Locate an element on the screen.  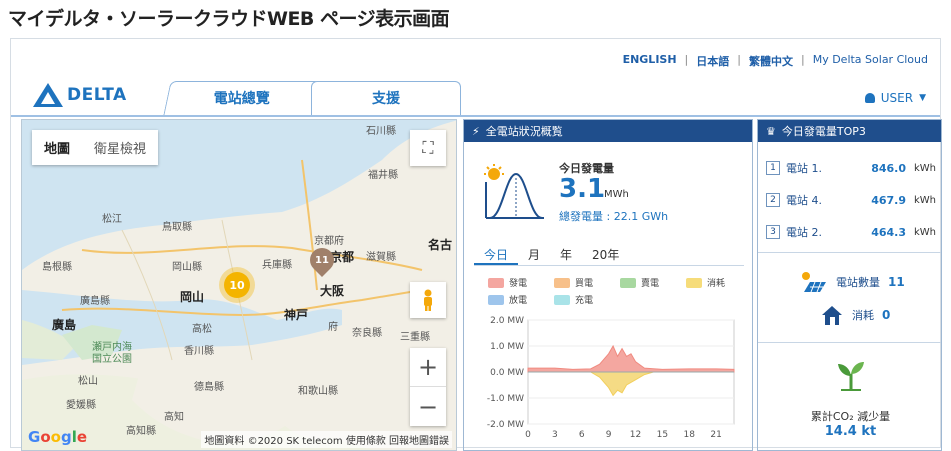
legend-label: 充電 is located at coordinates (584, 301).